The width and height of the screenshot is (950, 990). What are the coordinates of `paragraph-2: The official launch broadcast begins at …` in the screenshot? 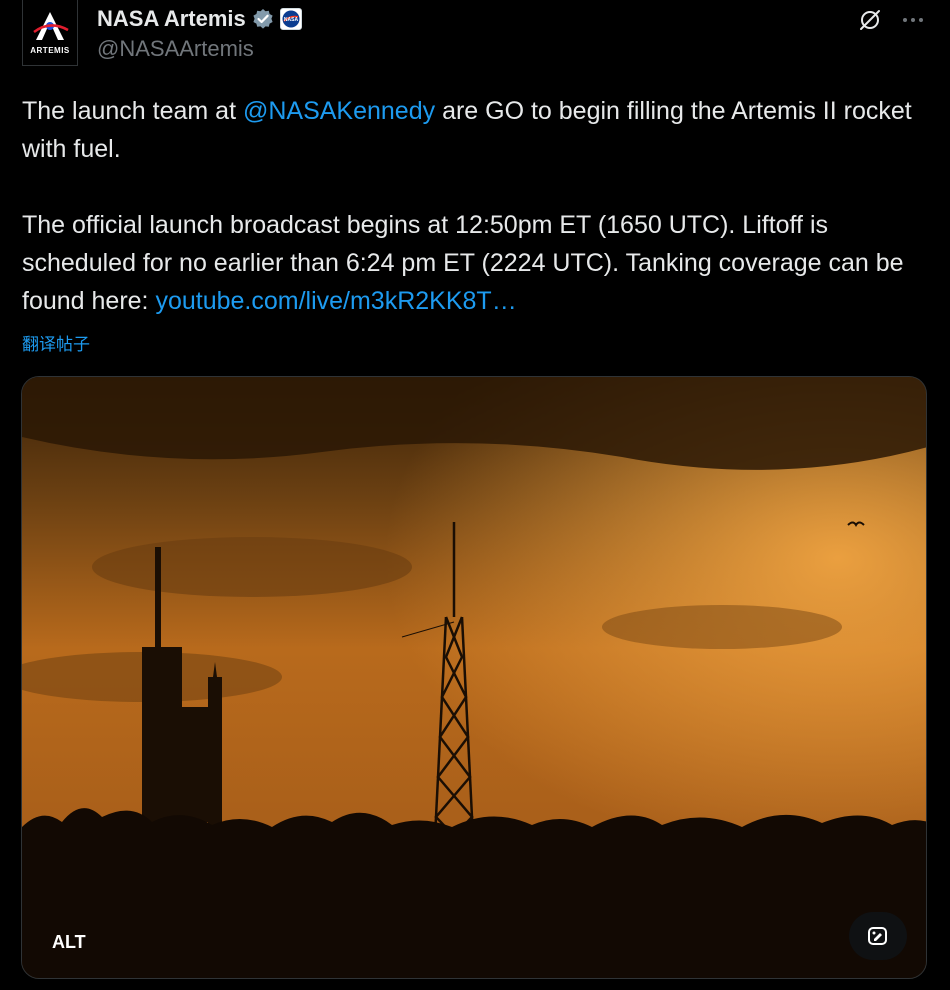 It's located at (477, 263).